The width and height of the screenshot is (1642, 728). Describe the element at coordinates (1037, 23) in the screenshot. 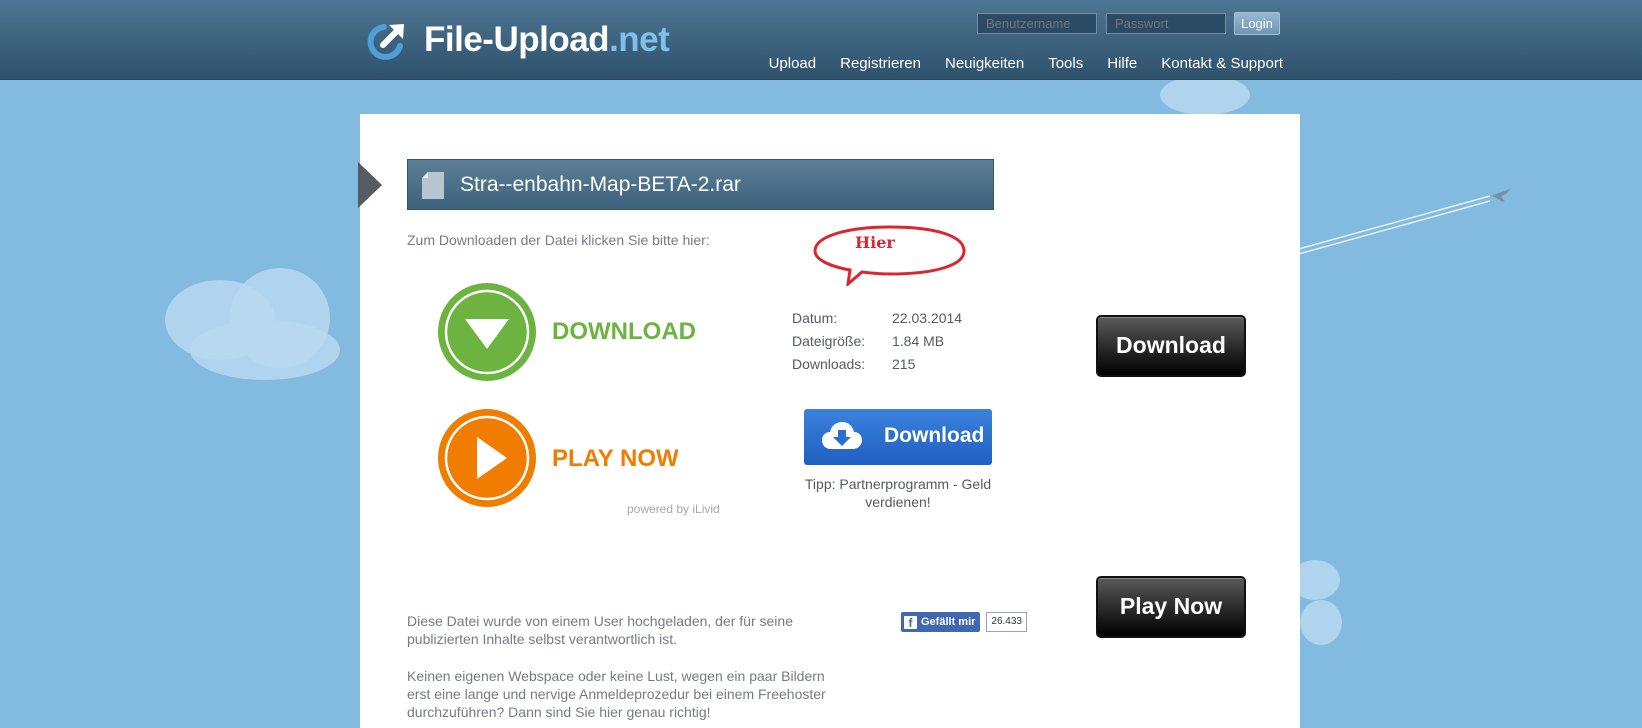

I see `username-input` at that location.